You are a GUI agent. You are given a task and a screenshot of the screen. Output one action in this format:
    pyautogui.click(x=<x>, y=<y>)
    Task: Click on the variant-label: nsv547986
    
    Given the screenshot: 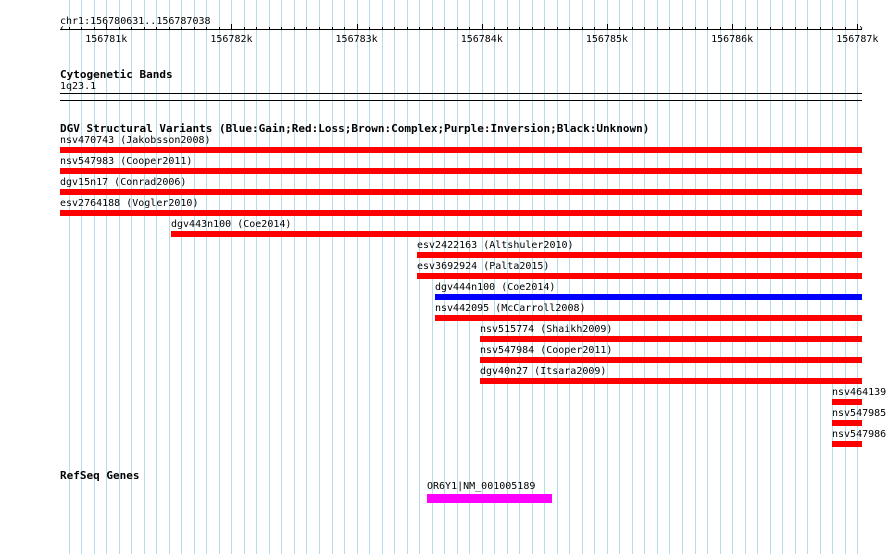 What is the action you would take?
    pyautogui.click(x=859, y=434)
    